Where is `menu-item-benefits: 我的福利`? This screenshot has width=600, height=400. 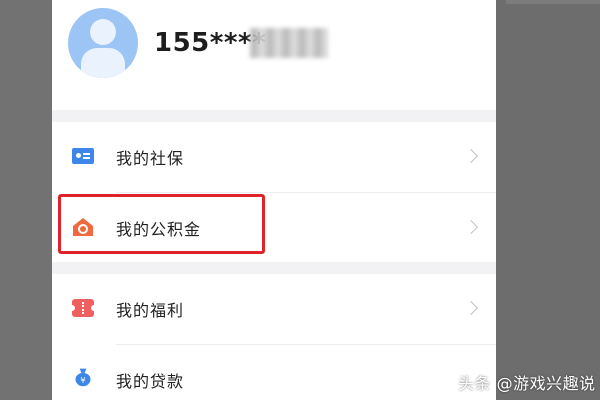 menu-item-benefits: 我的福利 is located at coordinates (274, 309).